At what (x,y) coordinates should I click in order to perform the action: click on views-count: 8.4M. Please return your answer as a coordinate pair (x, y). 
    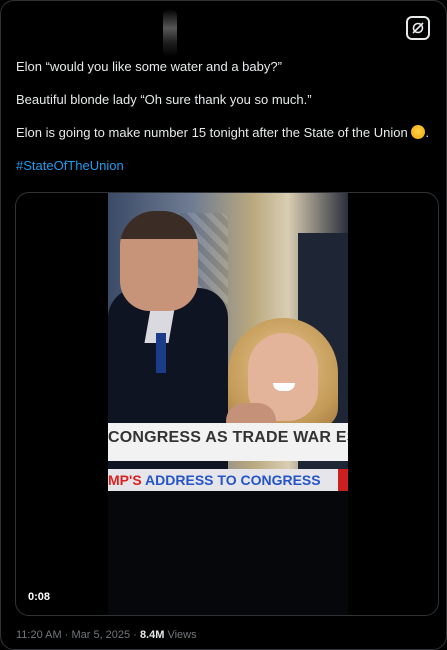
    Looking at the image, I should click on (152, 635).